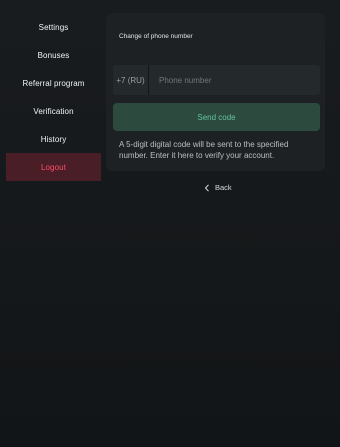  I want to click on phone-number-input, so click(234, 80).